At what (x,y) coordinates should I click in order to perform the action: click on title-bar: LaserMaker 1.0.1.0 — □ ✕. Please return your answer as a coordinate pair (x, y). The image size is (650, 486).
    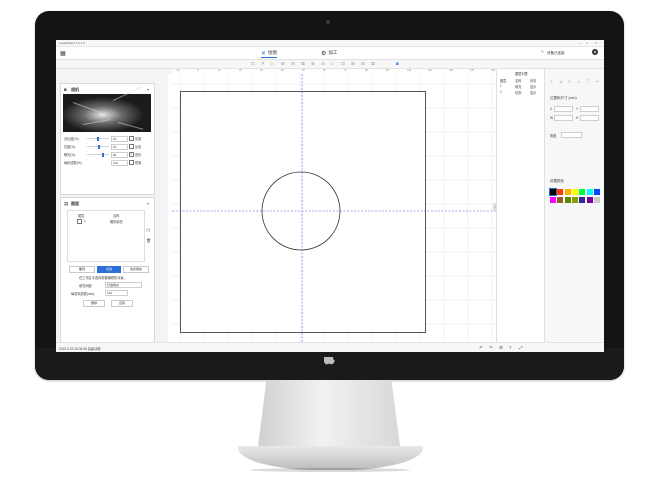
    Looking at the image, I should click on (330, 43).